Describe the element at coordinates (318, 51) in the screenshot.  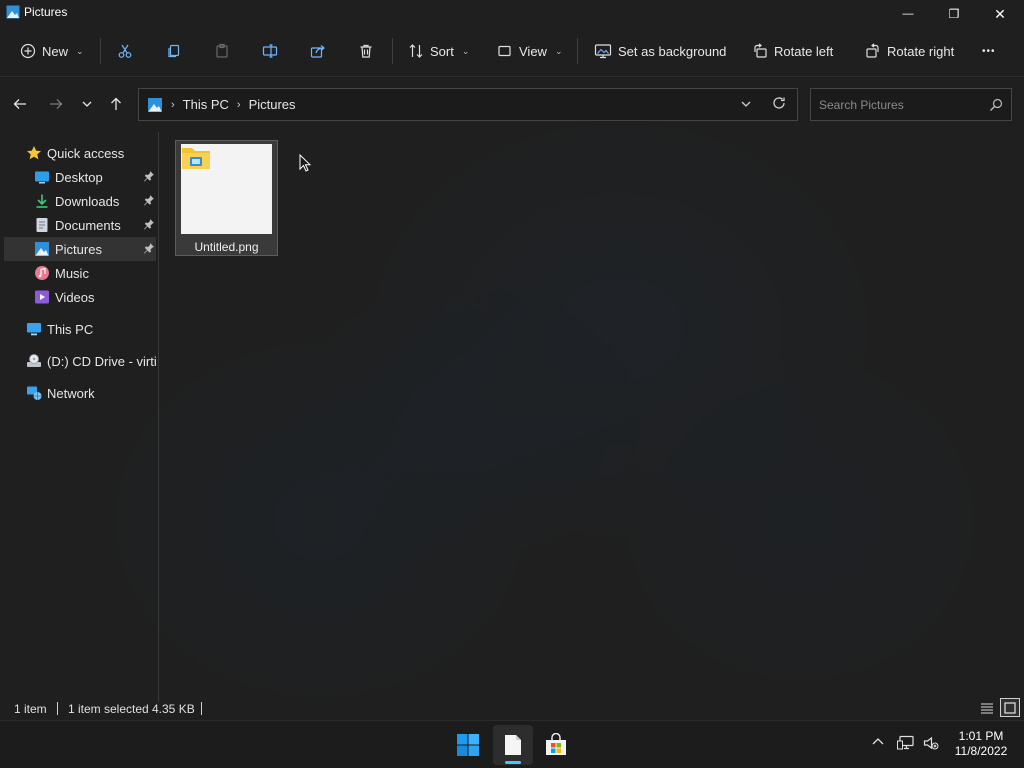
I see `share-button` at that location.